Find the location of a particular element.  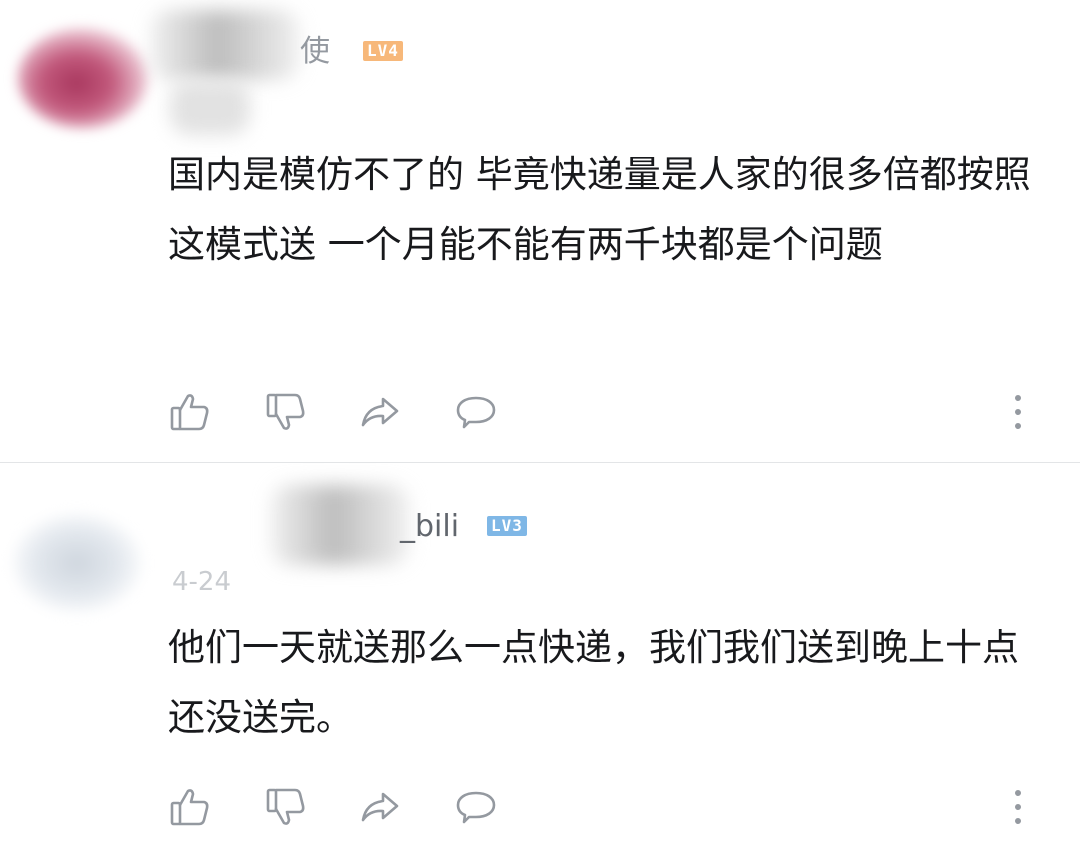

username: 使 is located at coordinates (315, 52).